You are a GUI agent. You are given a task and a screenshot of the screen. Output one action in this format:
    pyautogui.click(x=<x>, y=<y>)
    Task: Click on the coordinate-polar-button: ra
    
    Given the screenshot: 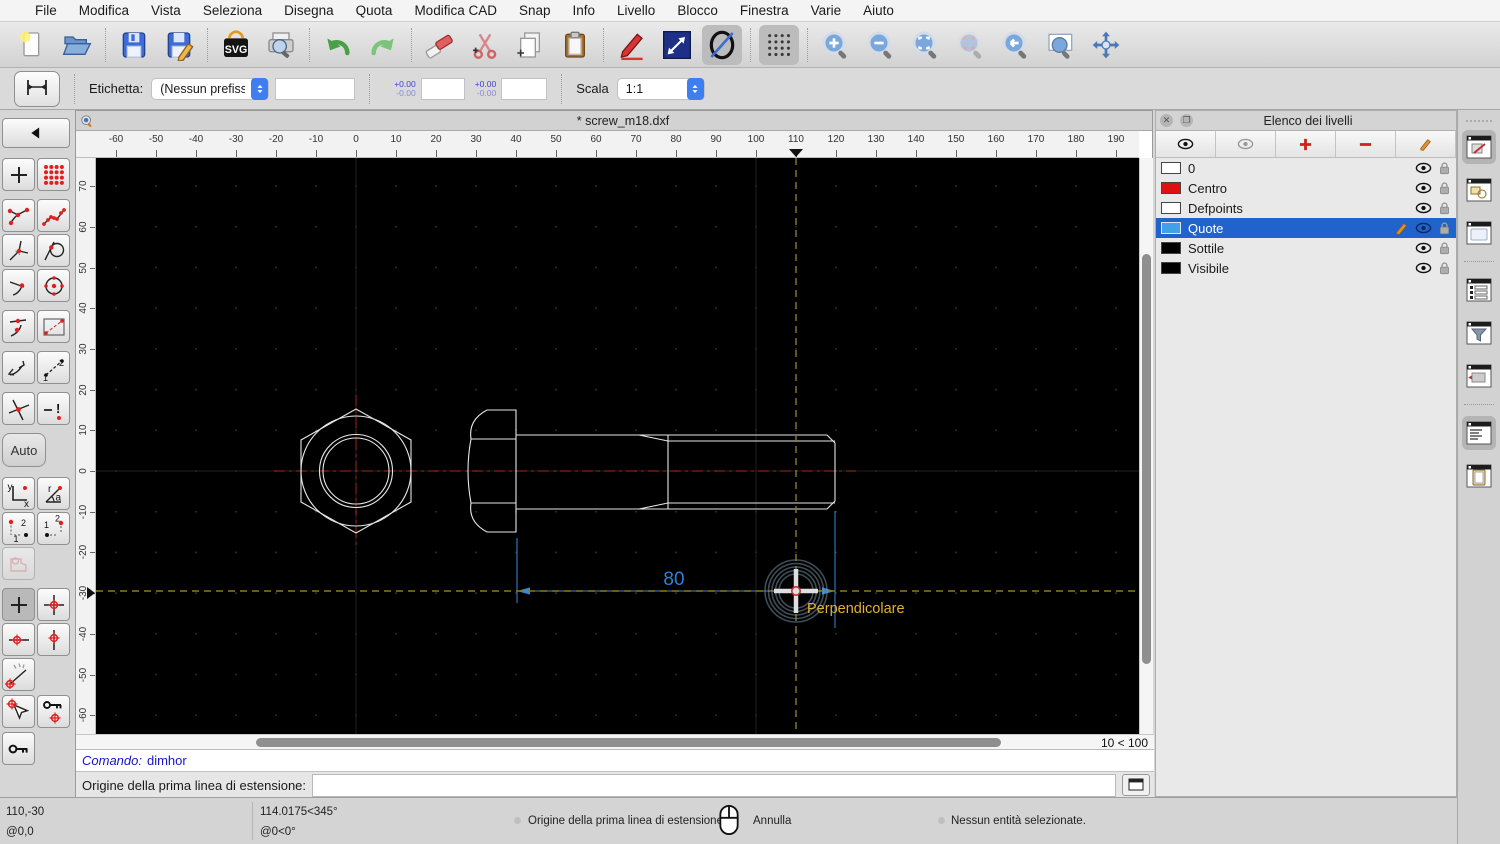 What is the action you would take?
    pyautogui.click(x=53, y=493)
    